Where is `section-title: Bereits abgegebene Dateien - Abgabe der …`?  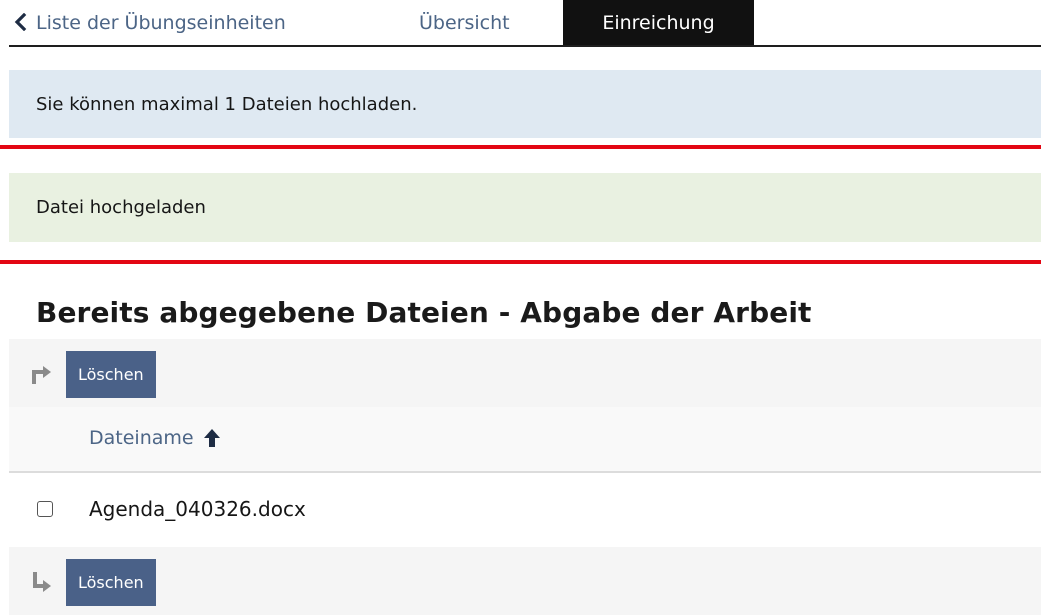
section-title: Bereits abgegebene Dateien - Abgabe der … is located at coordinates (424, 312).